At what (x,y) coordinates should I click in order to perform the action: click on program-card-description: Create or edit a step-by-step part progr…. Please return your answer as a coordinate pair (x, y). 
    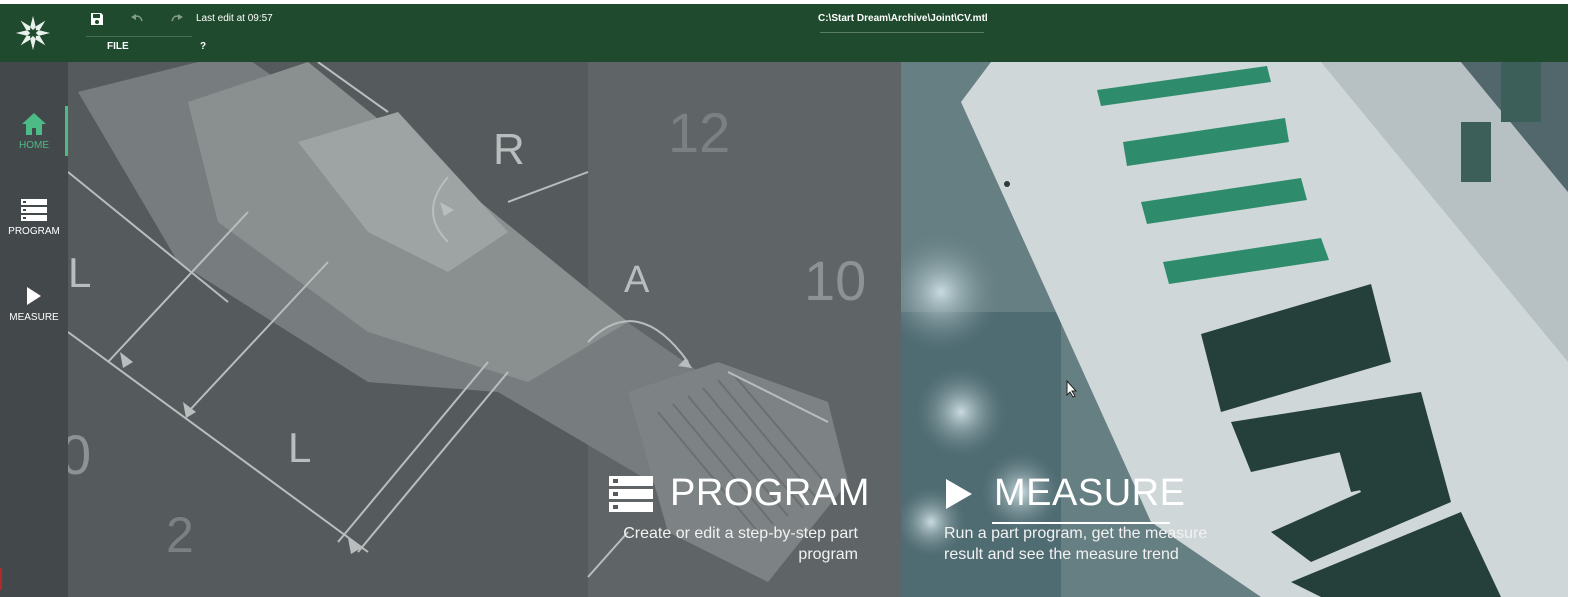
    Looking at the image, I should click on (733, 544).